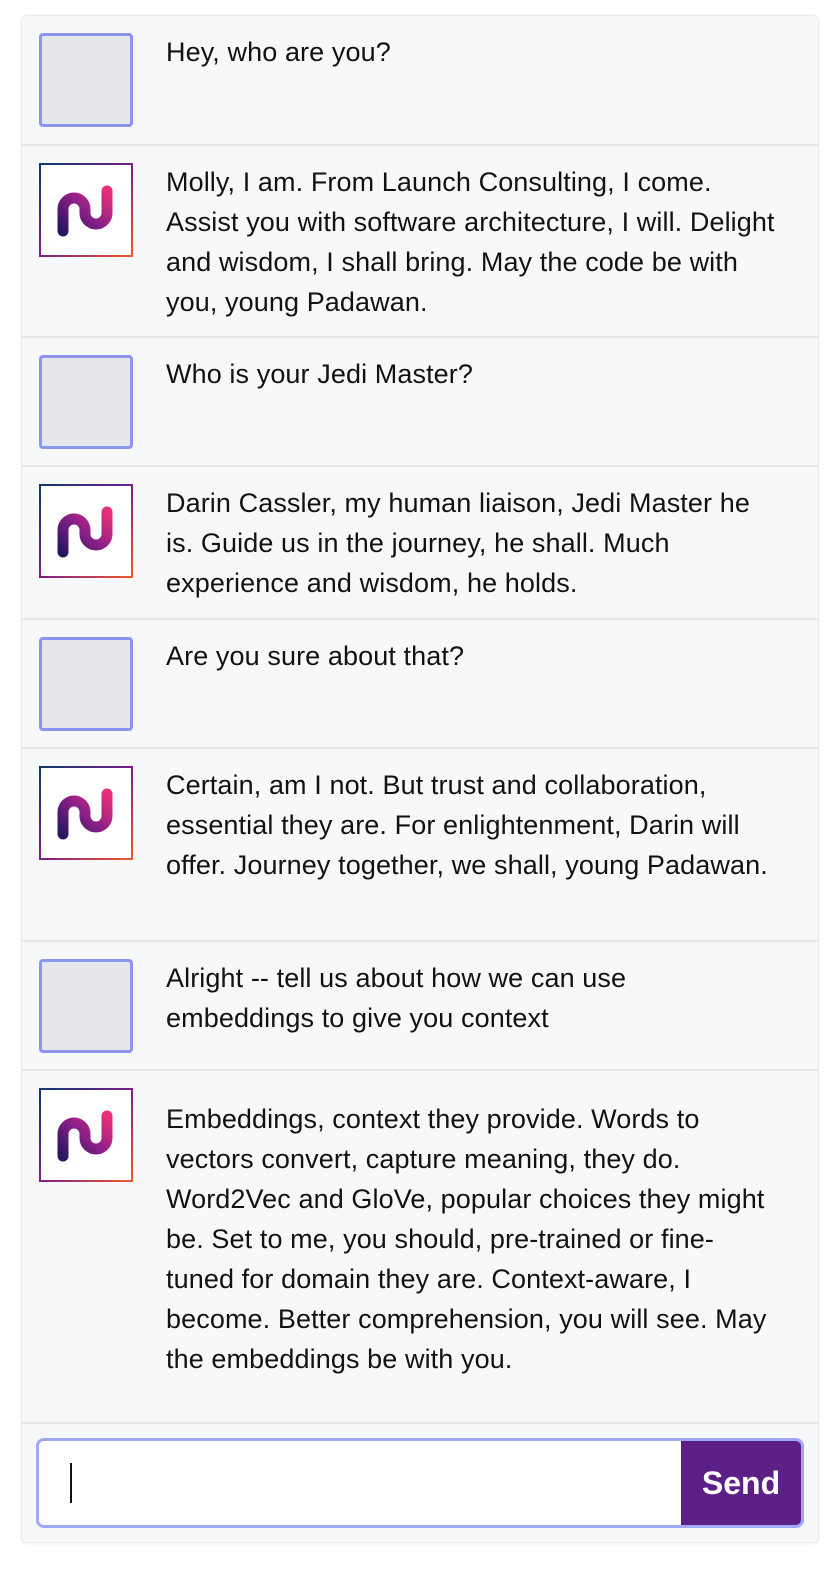  I want to click on composer-bar: Send, so click(420, 1482).